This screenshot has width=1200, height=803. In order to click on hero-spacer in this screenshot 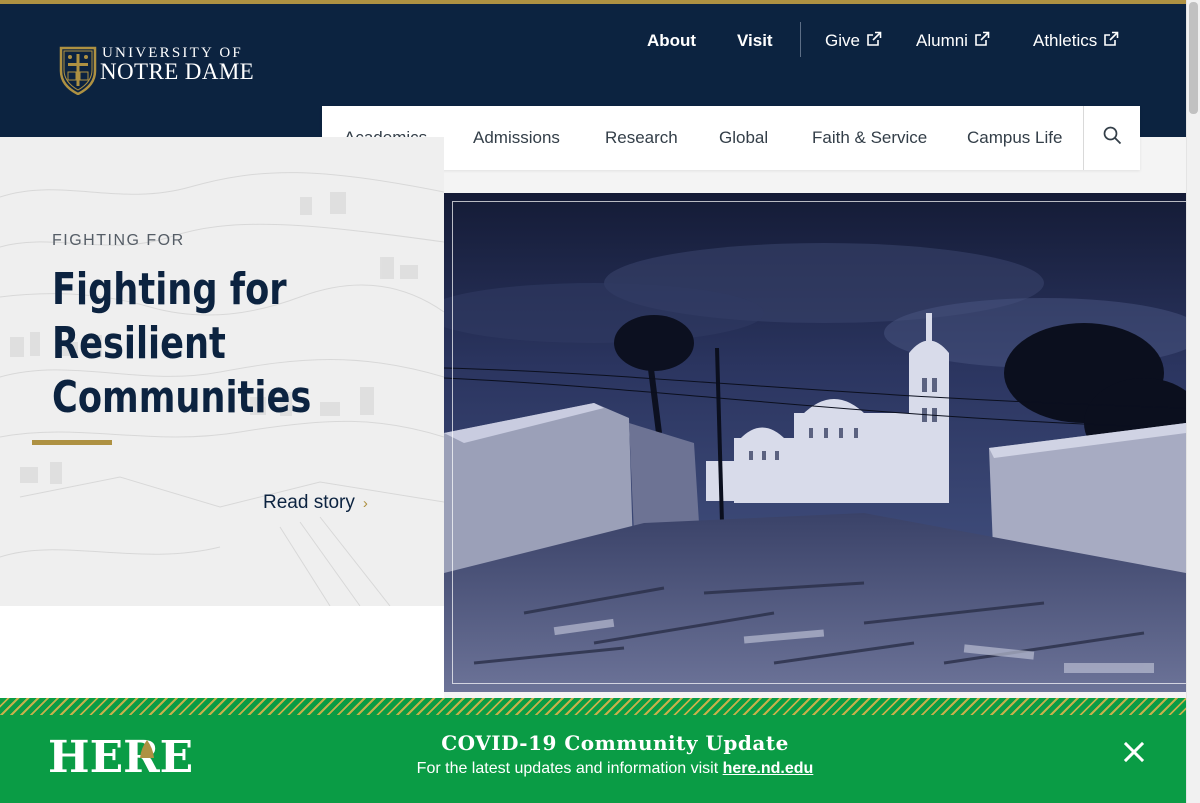, I will do `click(222, 652)`.